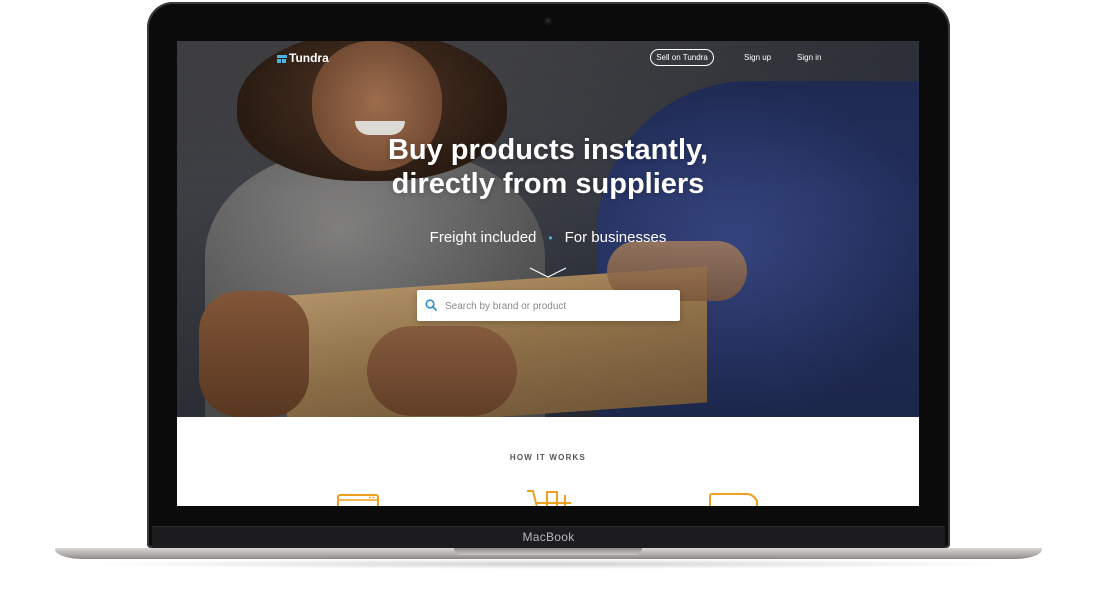  What do you see at coordinates (358, 500) in the screenshot?
I see `browser-icon` at bounding box center [358, 500].